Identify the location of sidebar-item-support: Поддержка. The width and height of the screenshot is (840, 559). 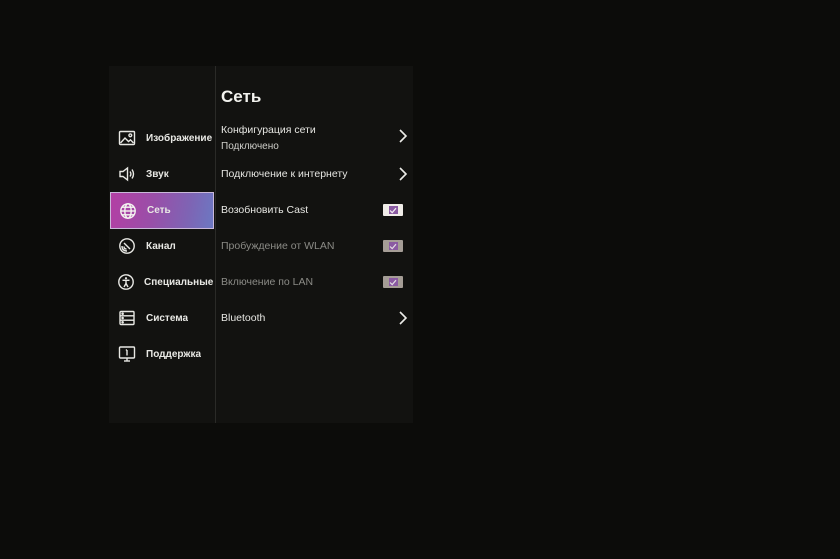
(162, 354).